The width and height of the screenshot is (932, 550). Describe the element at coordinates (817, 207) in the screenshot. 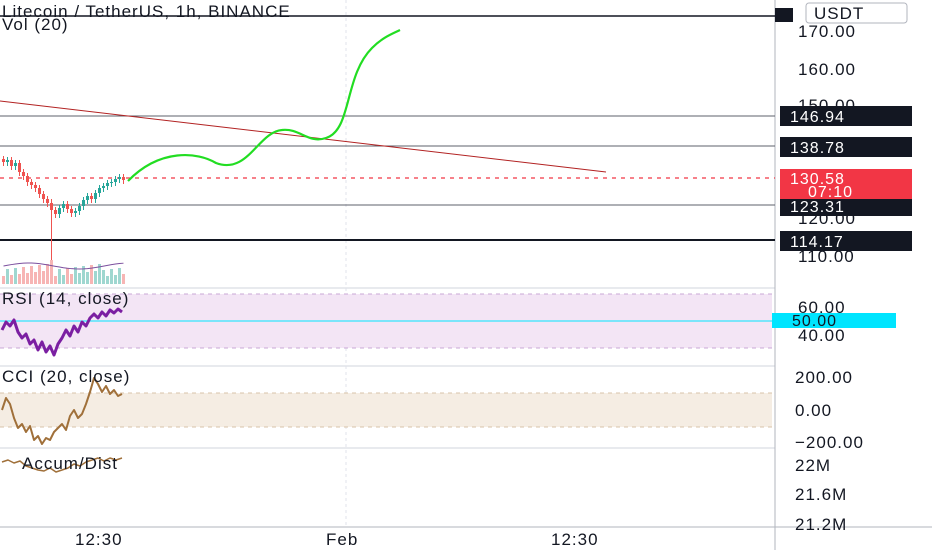

I see `level-tag-123-31-text: 123.31` at that location.